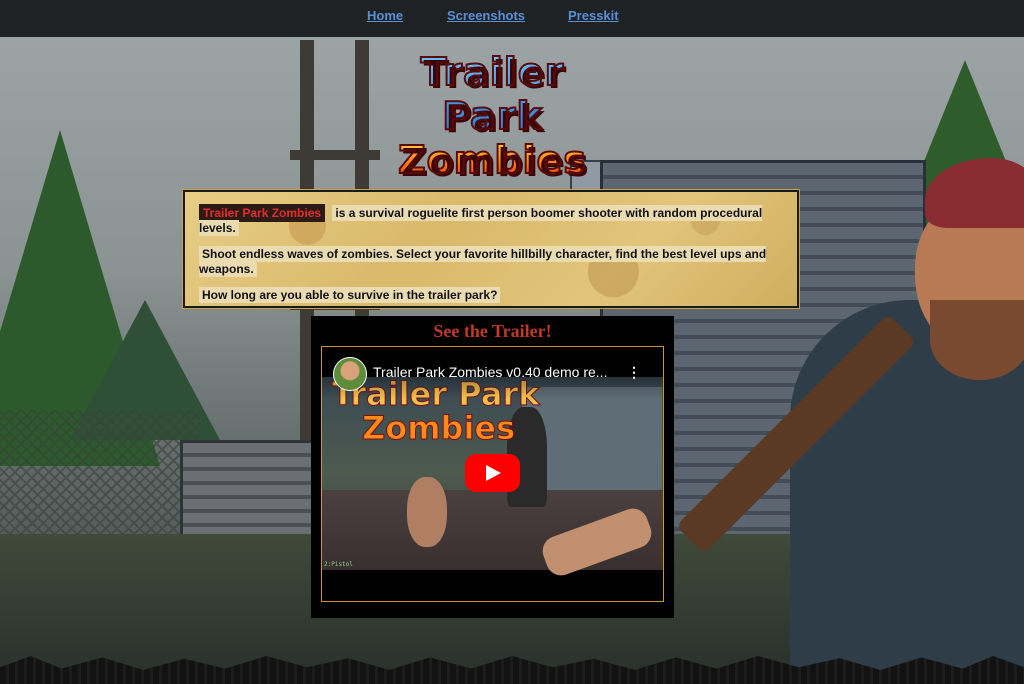 The image size is (1024, 684). What do you see at coordinates (350, 374) in the screenshot?
I see `channel-avatar` at bounding box center [350, 374].